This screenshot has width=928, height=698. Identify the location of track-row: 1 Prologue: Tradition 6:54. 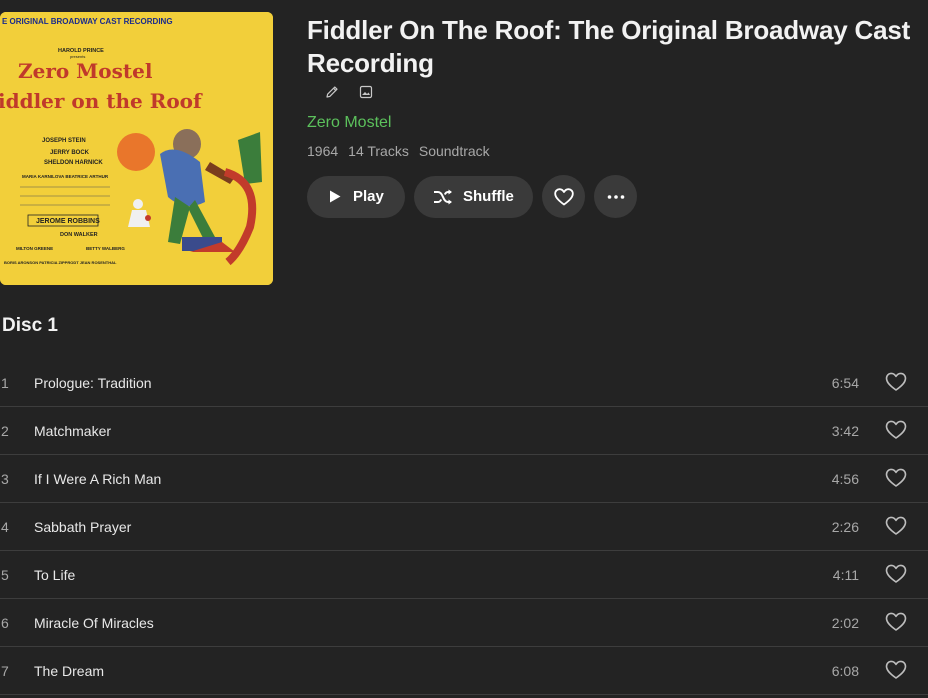
(464, 383).